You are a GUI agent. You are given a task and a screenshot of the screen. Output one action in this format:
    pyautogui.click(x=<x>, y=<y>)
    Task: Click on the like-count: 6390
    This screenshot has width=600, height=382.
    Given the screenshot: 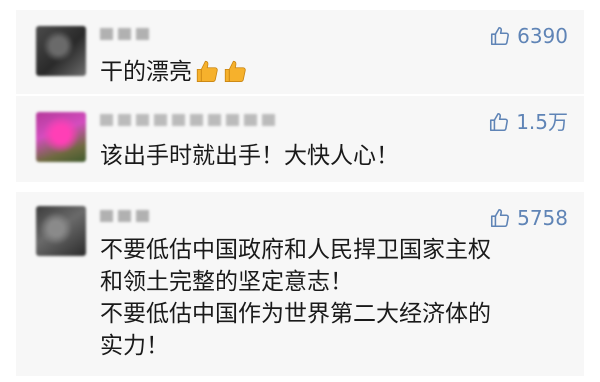 What is the action you would take?
    pyautogui.click(x=542, y=36)
    